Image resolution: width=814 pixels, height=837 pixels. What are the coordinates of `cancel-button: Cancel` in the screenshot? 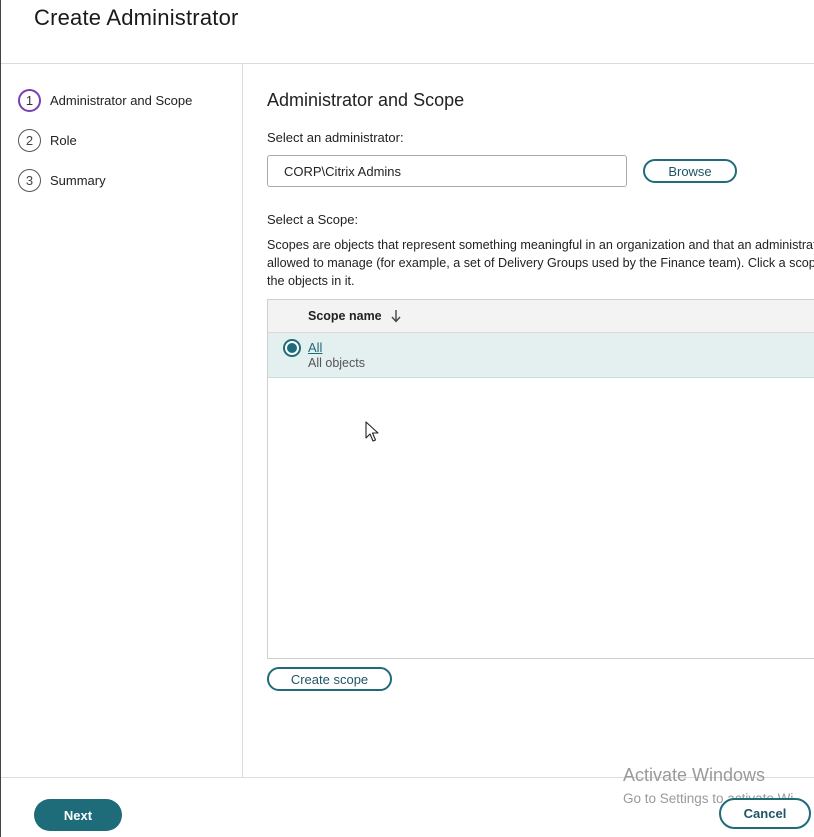 It's located at (765, 813).